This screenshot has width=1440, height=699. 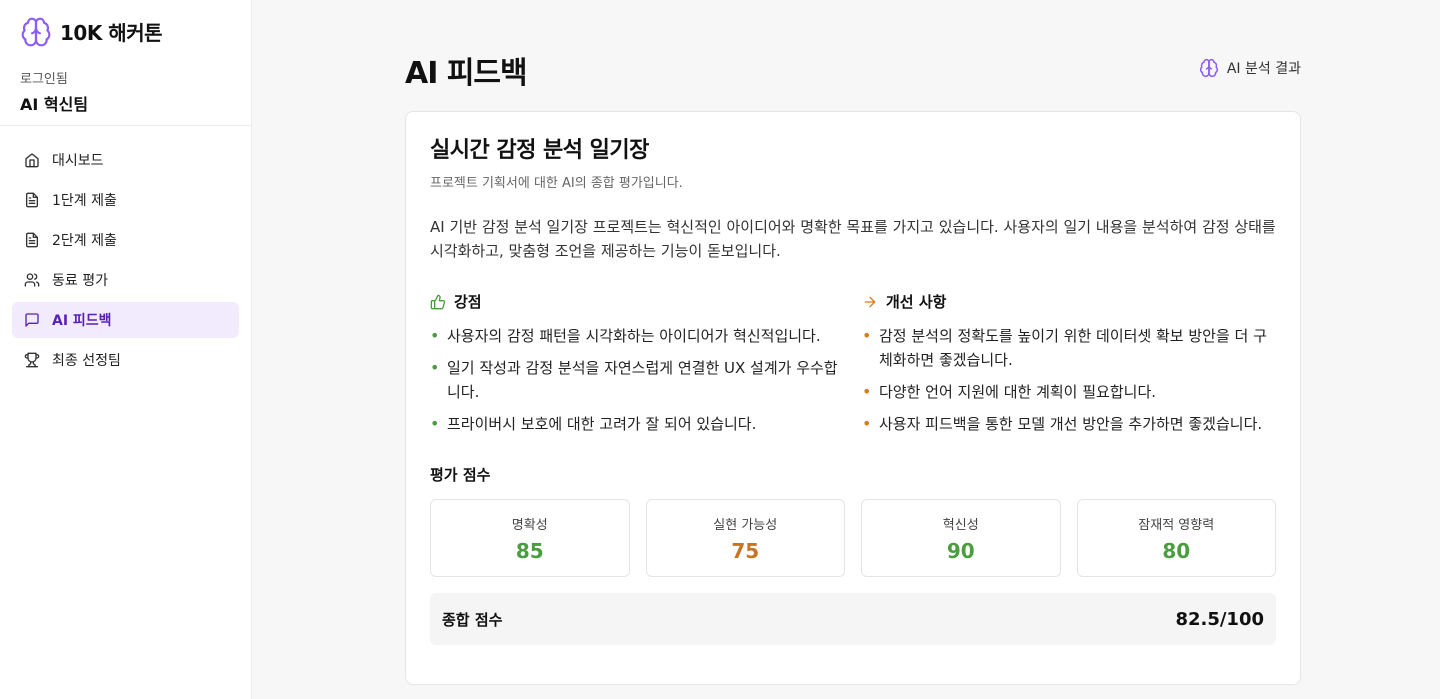 I want to click on sidebar-nav: 대시보드 1단계 제출 2단계 제출 동료 평가 AI 피드백 최종 선정팀, so click(x=125, y=262).